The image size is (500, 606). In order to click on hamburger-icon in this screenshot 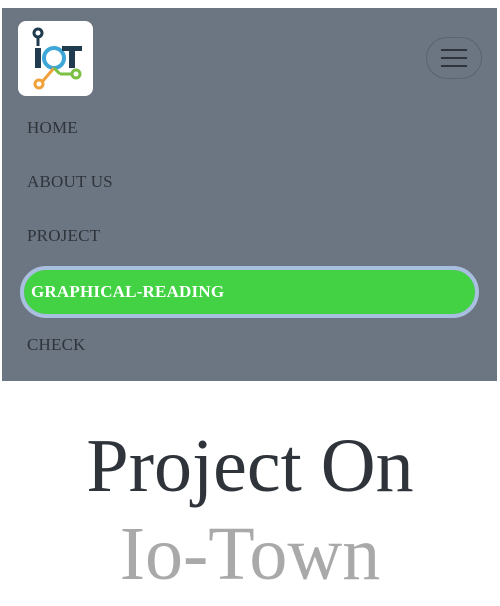, I will do `click(454, 58)`.